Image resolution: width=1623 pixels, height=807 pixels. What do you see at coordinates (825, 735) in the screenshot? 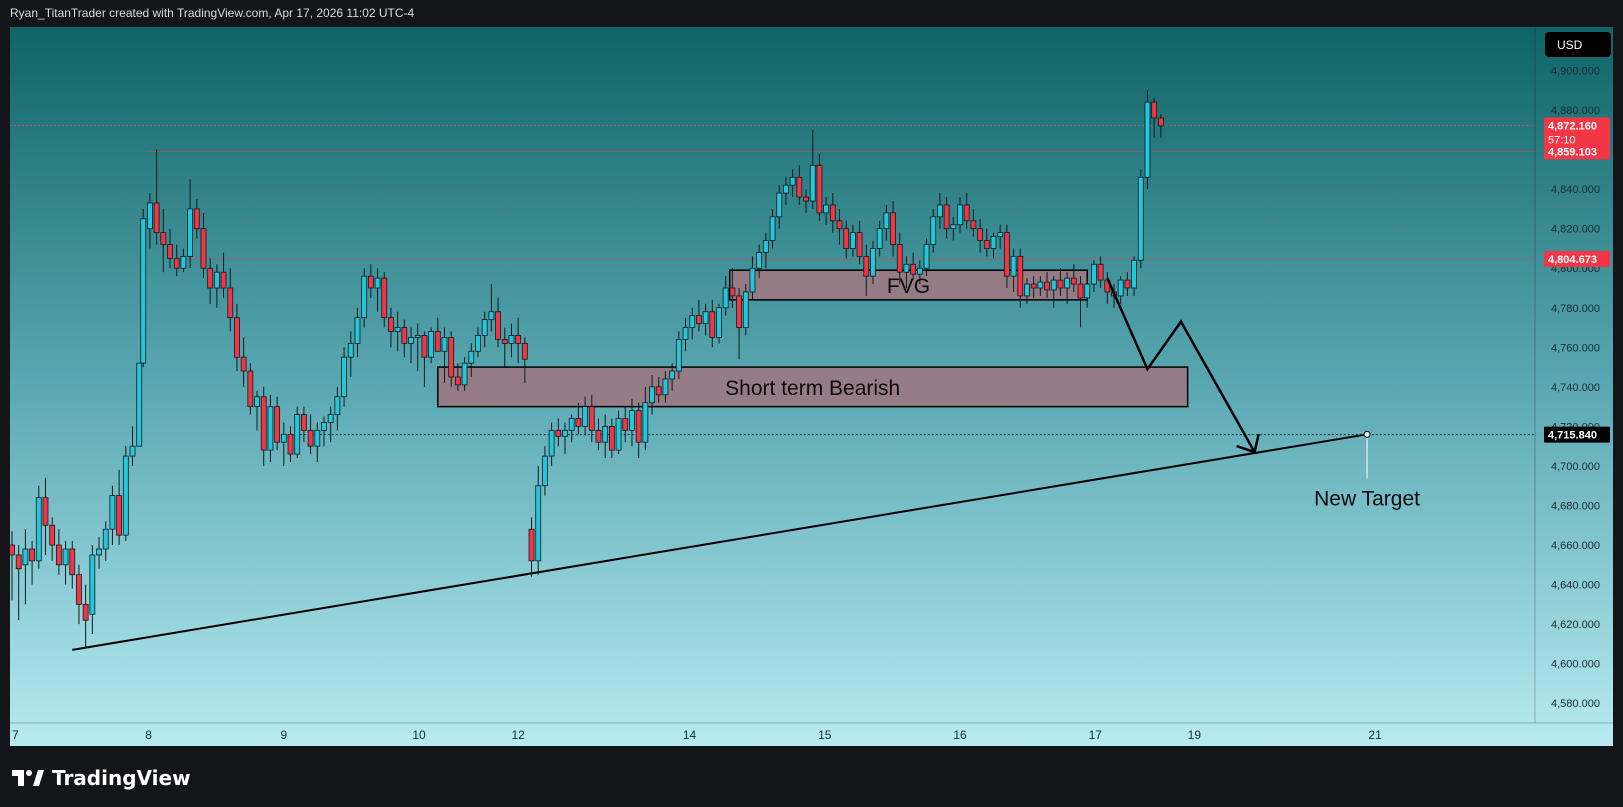
I see `x-tick-label: 15` at bounding box center [825, 735].